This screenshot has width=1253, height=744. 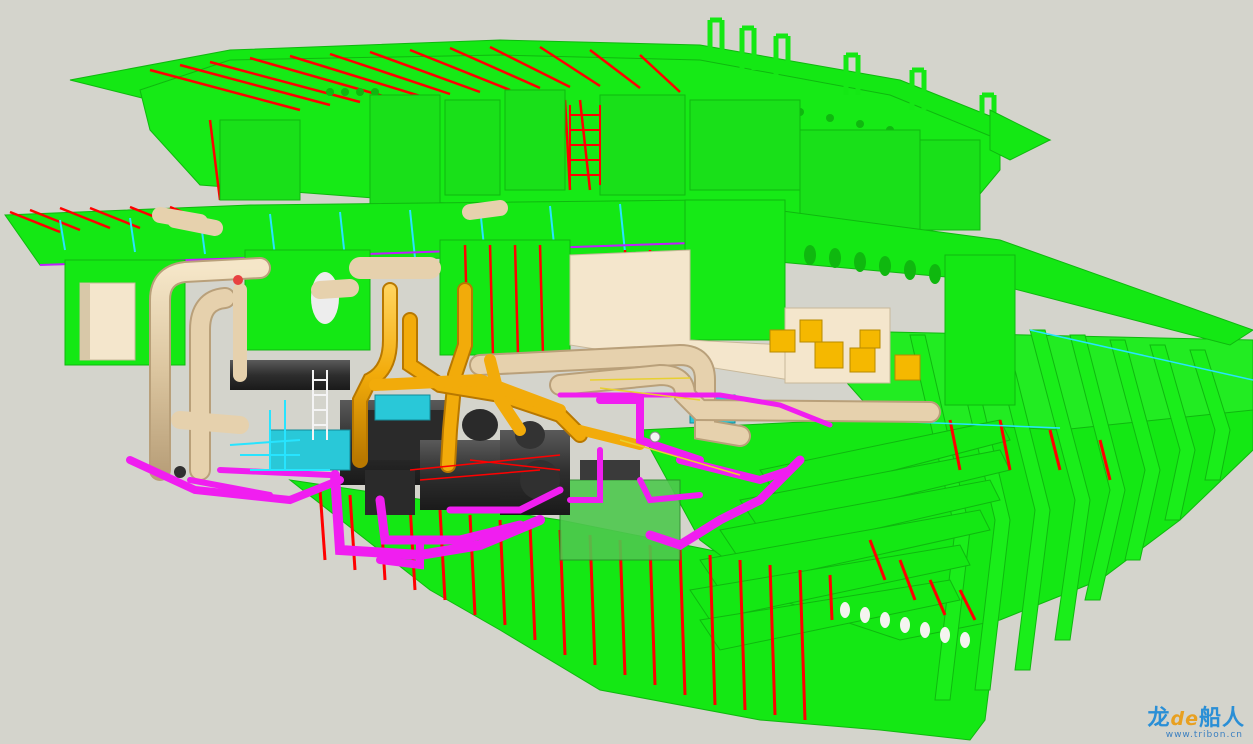 I want to click on watermark-brand: 龙de船人, so click(x=1196, y=718).